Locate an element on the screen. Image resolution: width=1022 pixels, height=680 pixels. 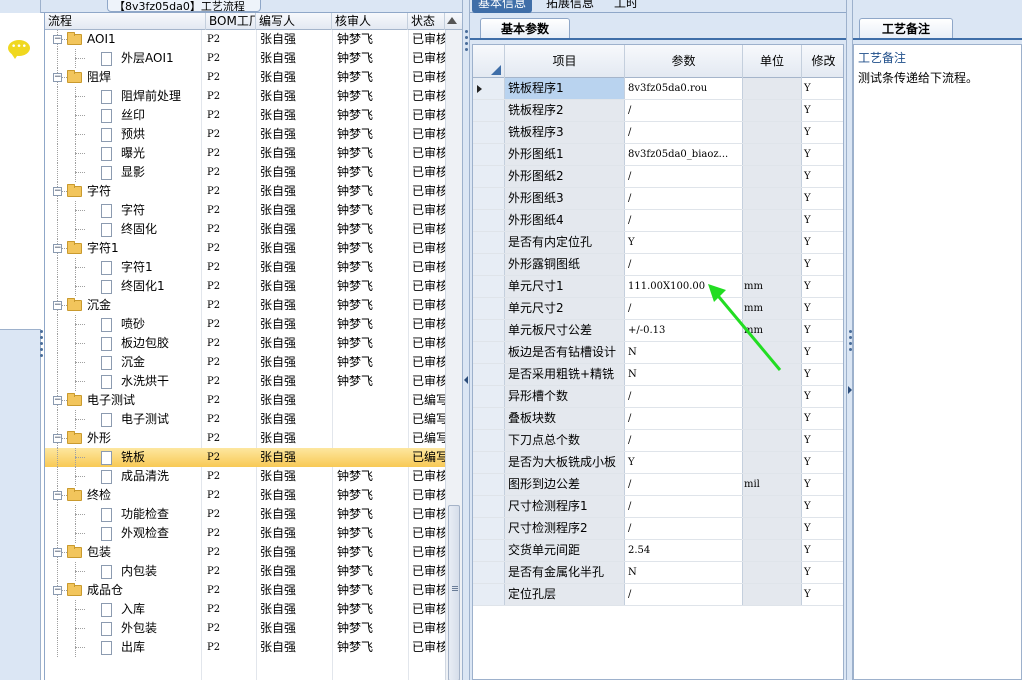
tree-step-row: 字符1 P2 张自强 钟梦飞 已审核 is located at coordinates (245, 267).